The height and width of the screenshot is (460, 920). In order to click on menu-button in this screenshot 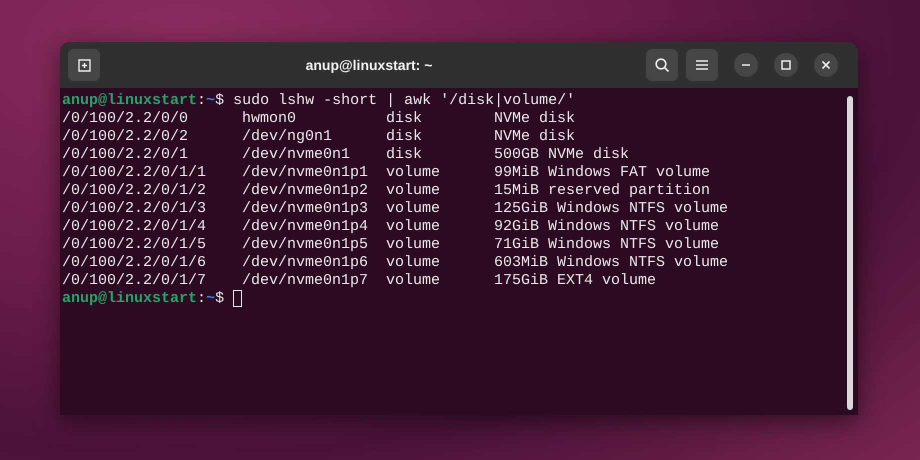, I will do `click(702, 65)`.